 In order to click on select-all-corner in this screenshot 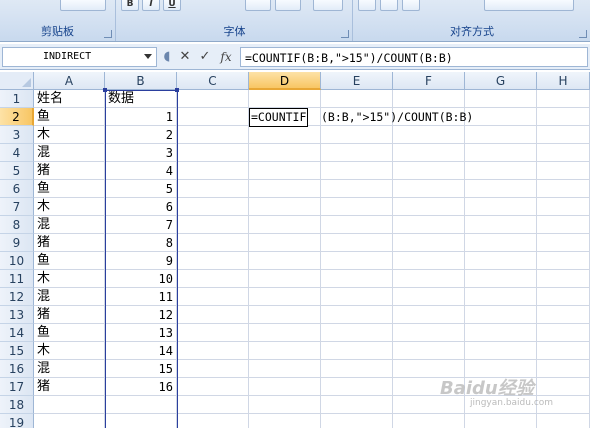, I will do `click(17, 81)`.